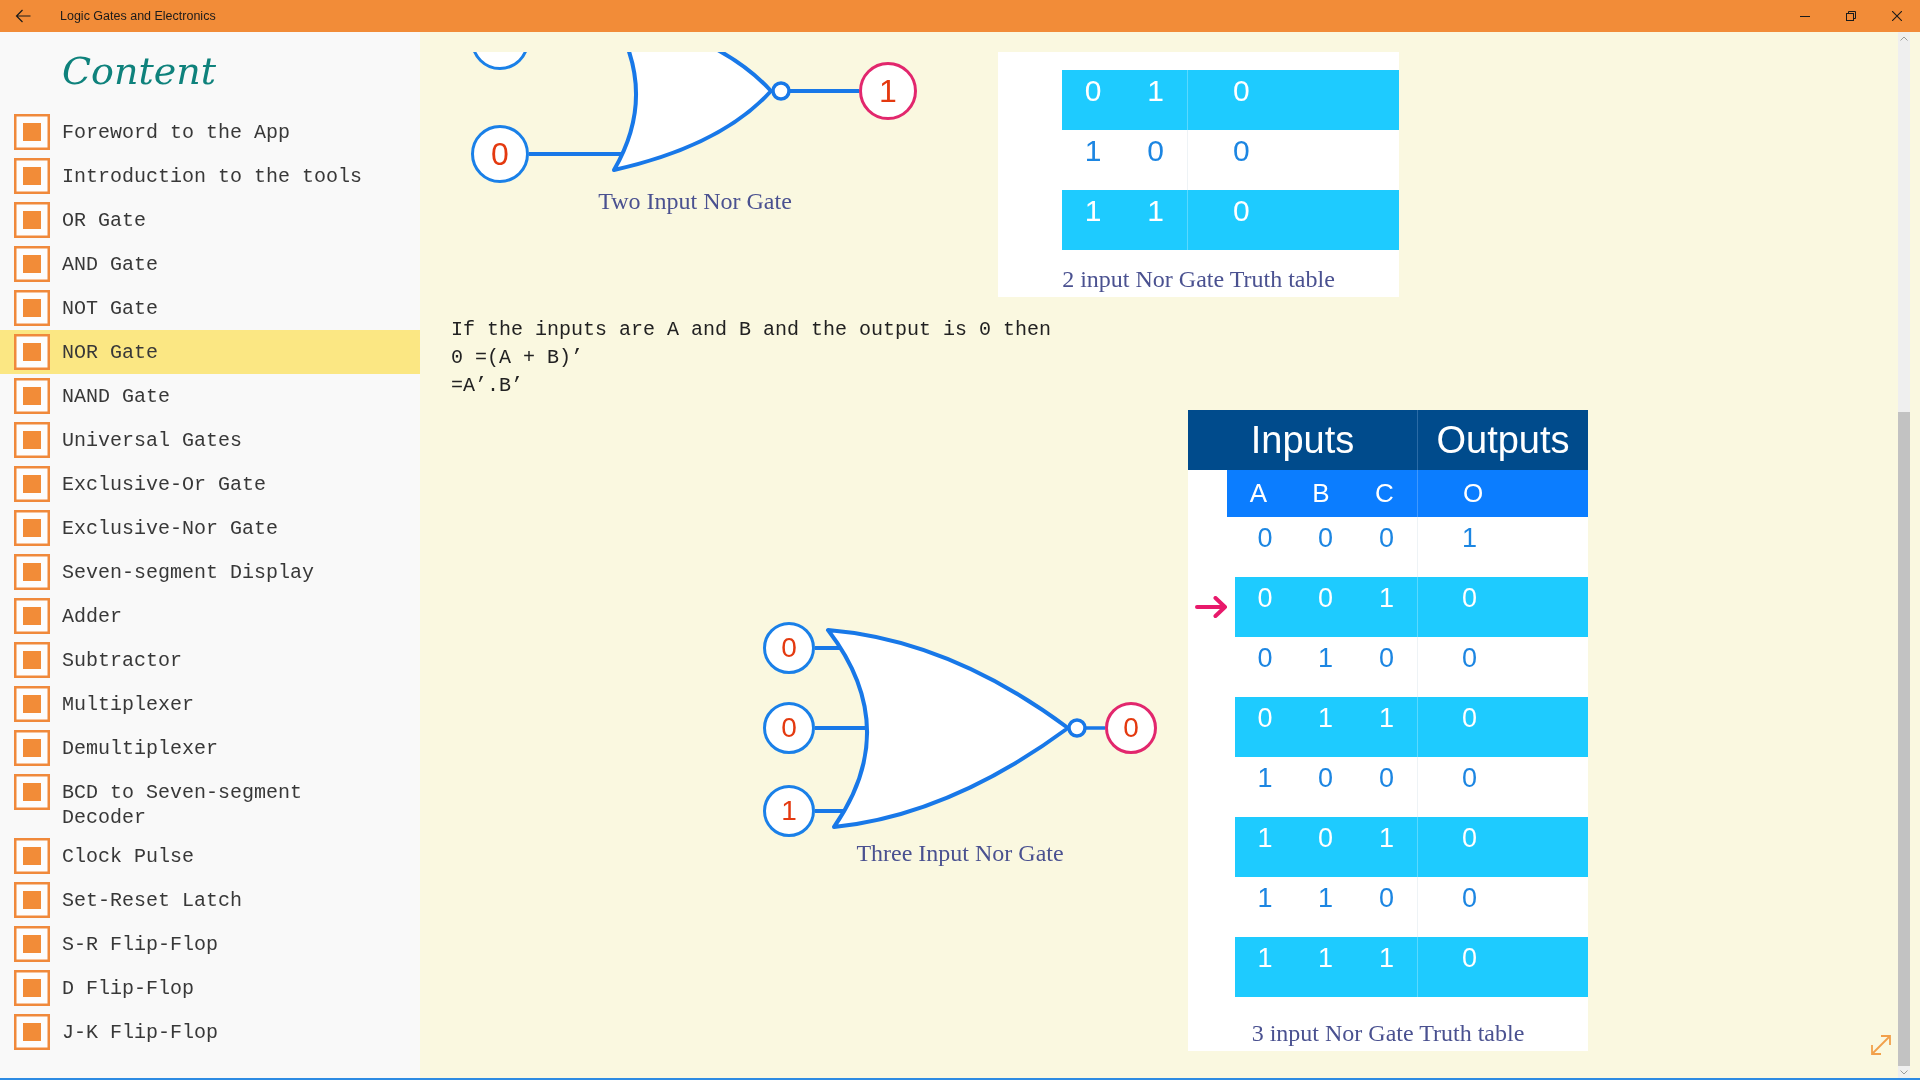 This screenshot has width=1920, height=1080. I want to click on sidebar-item: Foreword to the App, so click(210, 132).